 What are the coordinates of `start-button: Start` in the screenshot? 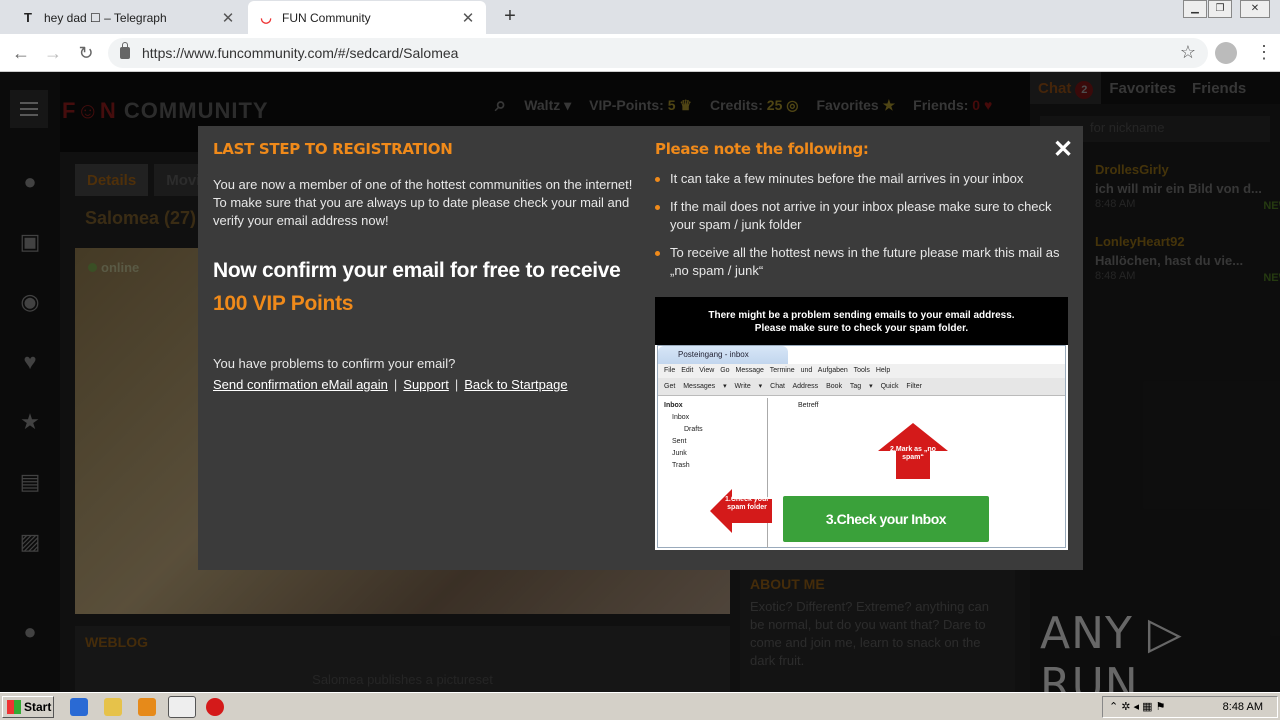 It's located at (28, 707).